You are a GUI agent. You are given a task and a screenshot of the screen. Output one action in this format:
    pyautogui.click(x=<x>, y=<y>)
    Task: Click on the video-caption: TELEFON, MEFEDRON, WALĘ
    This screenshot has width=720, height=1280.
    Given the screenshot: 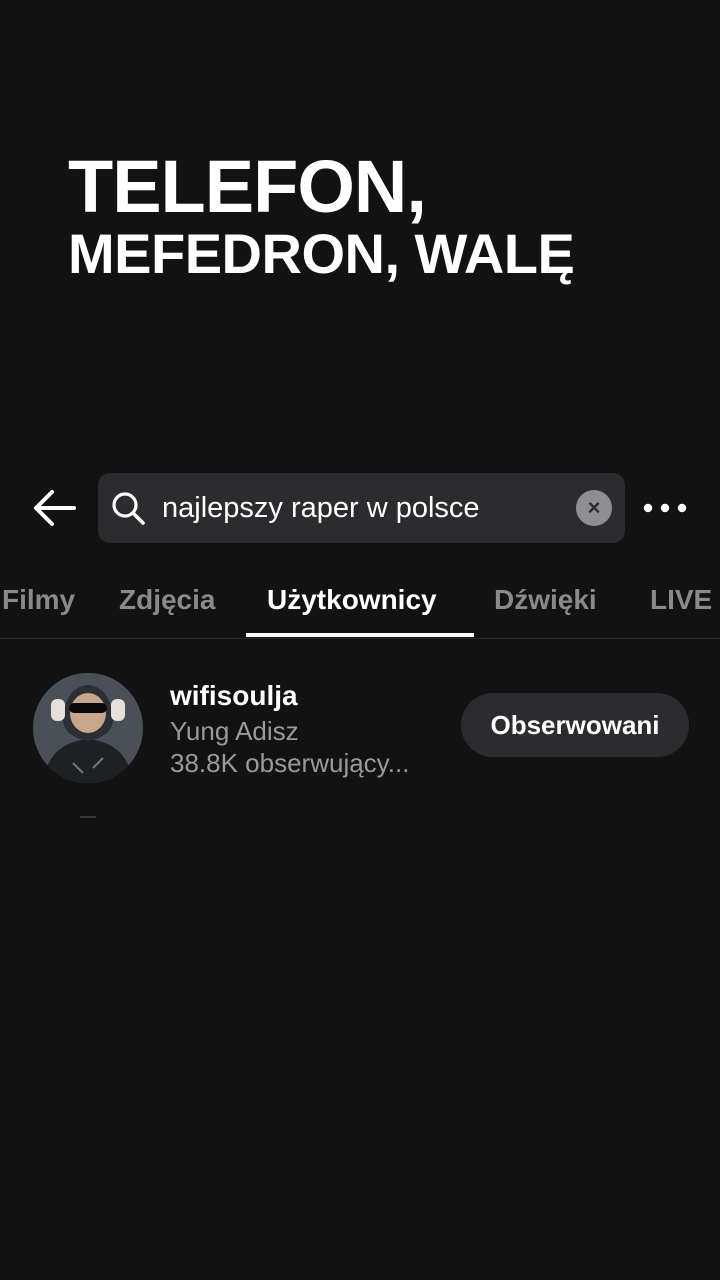 What is the action you would take?
    pyautogui.click(x=321, y=215)
    